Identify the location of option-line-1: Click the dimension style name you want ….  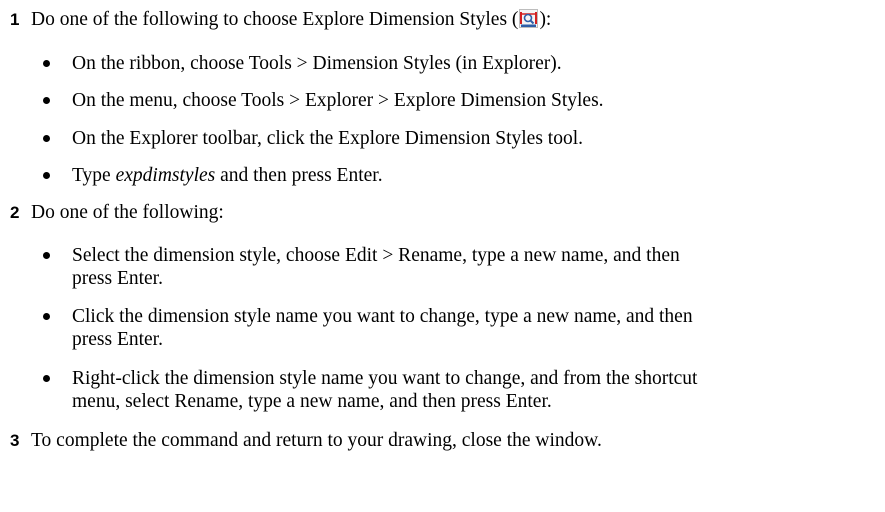
(382, 316).